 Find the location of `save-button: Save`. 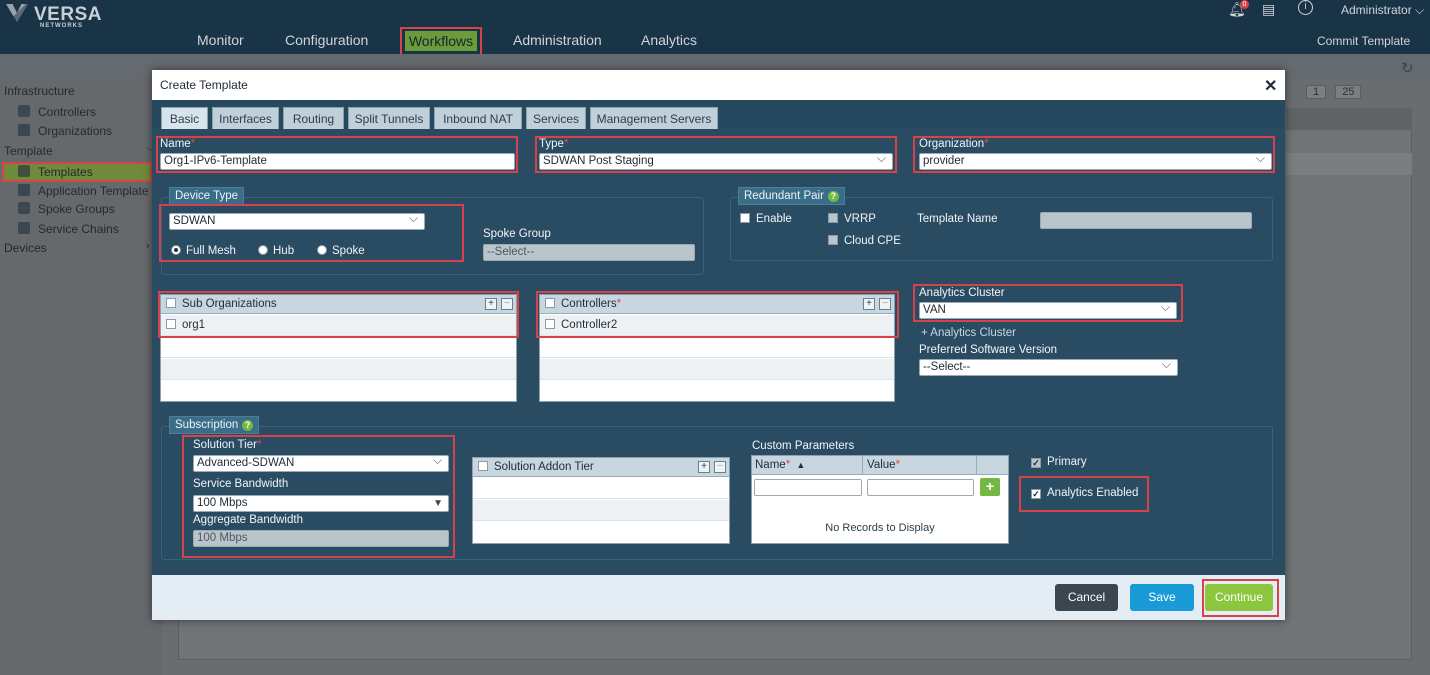

save-button: Save is located at coordinates (1162, 597).